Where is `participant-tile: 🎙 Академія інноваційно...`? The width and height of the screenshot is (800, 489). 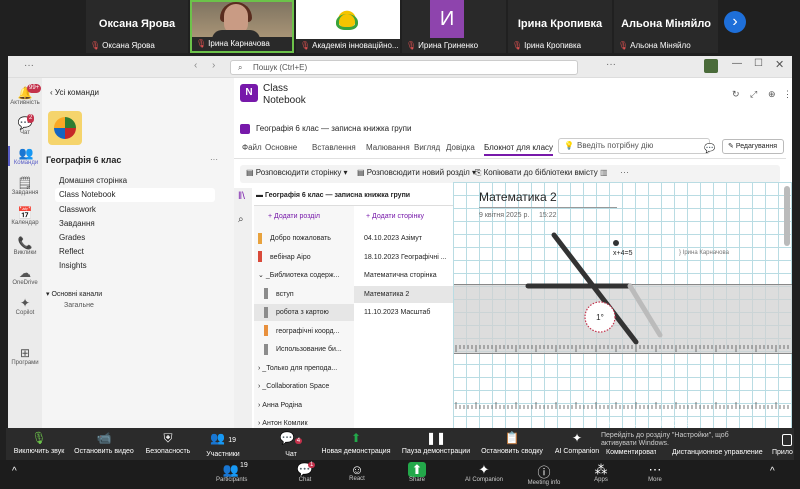
participant-tile: 🎙 Академія інноваційно... is located at coordinates (348, 26).